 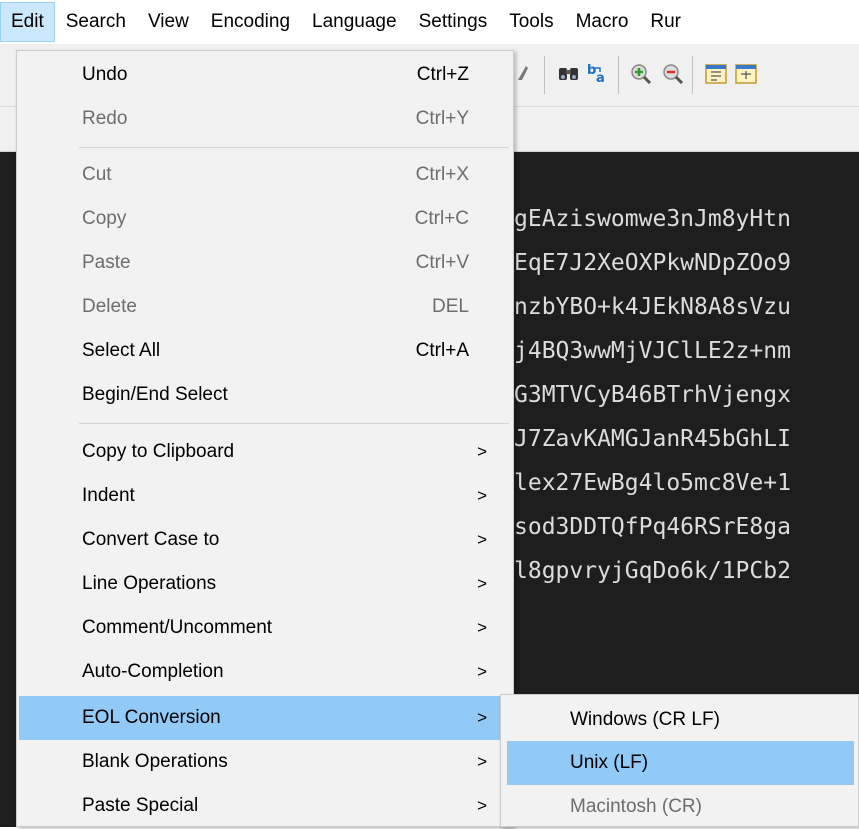 What do you see at coordinates (673, 73) in the screenshot?
I see `zoom-out-icon` at bounding box center [673, 73].